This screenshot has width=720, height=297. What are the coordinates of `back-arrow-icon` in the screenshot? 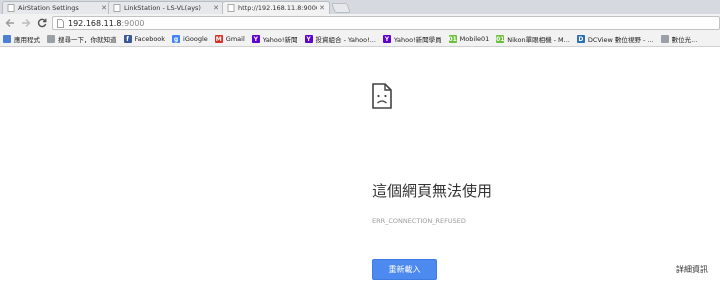 It's located at (10, 23).